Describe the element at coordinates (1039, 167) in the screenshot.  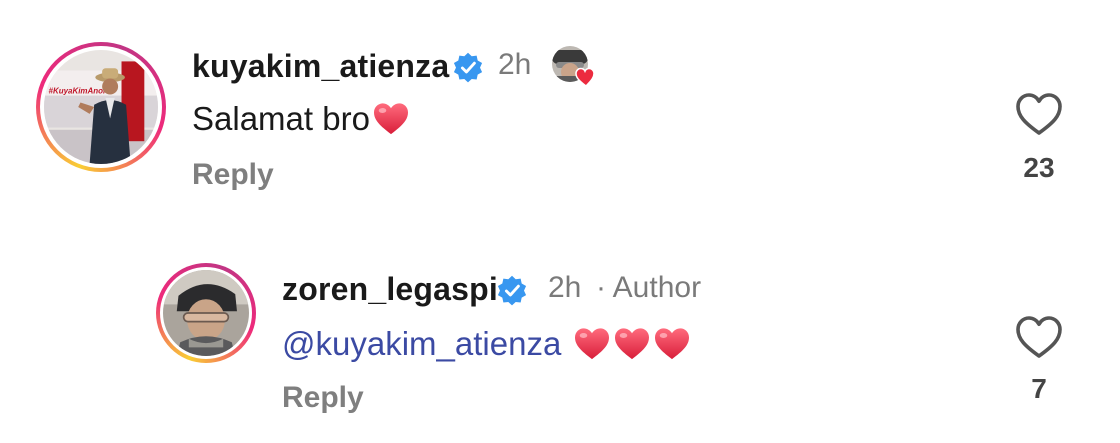
I see `like-count: 23` at that location.